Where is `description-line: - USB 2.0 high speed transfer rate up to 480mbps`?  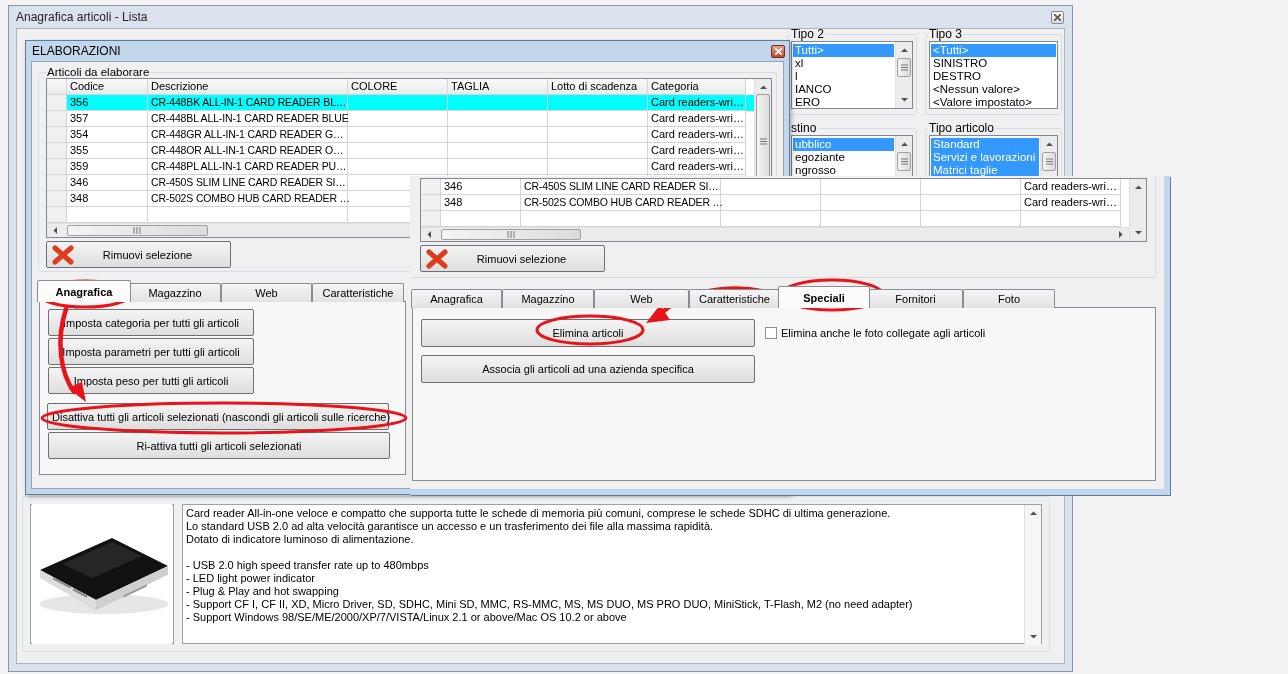
description-line: - USB 2.0 high speed transfer rate up to 480mbps is located at coordinates (308, 565).